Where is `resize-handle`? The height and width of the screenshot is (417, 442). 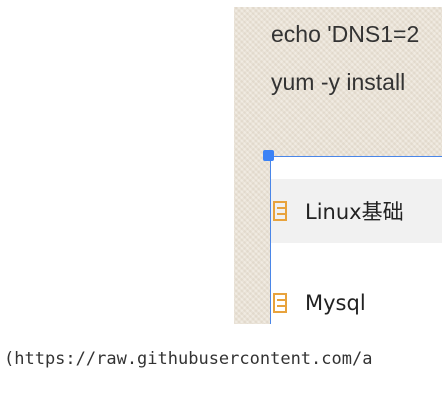 resize-handle is located at coordinates (268, 155).